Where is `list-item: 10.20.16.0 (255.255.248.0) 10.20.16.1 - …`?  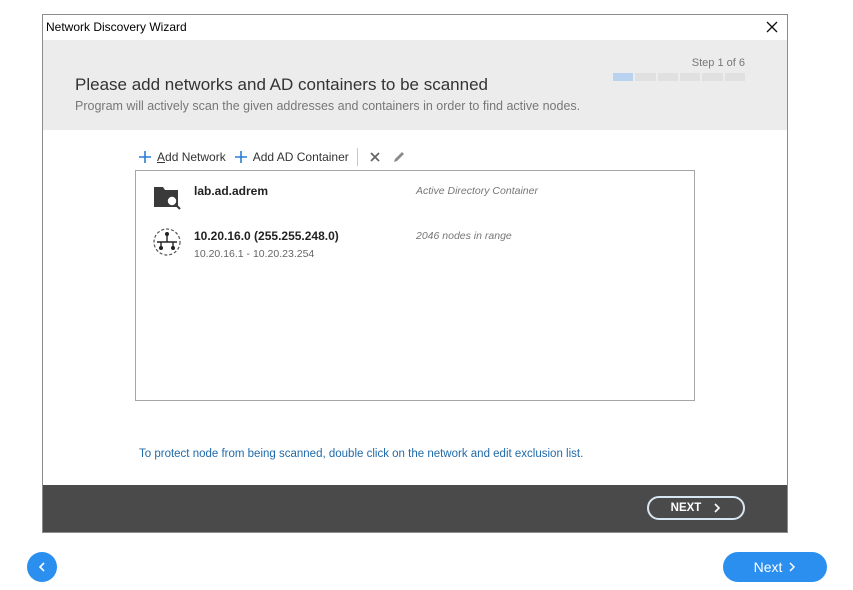 list-item: 10.20.16.0 (255.255.248.0) 10.20.16.1 - … is located at coordinates (415, 244).